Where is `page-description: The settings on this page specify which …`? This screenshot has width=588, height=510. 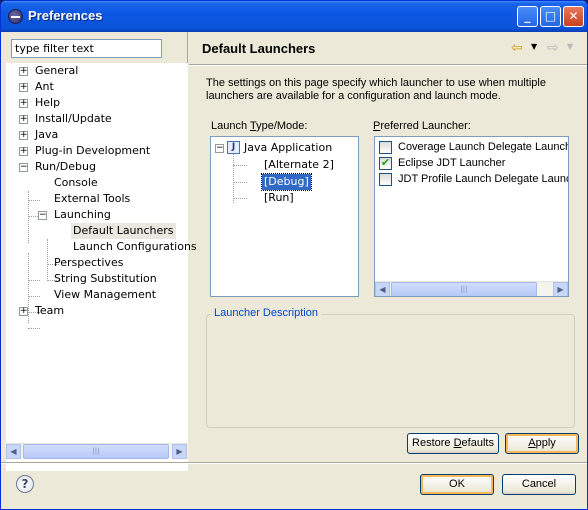 page-description: The settings on this page specify which … is located at coordinates (376, 89).